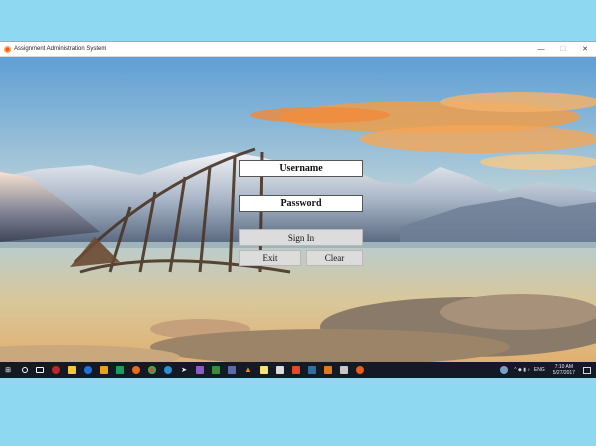  Describe the element at coordinates (72, 370) in the screenshot. I see `file-explorer-icon` at that location.